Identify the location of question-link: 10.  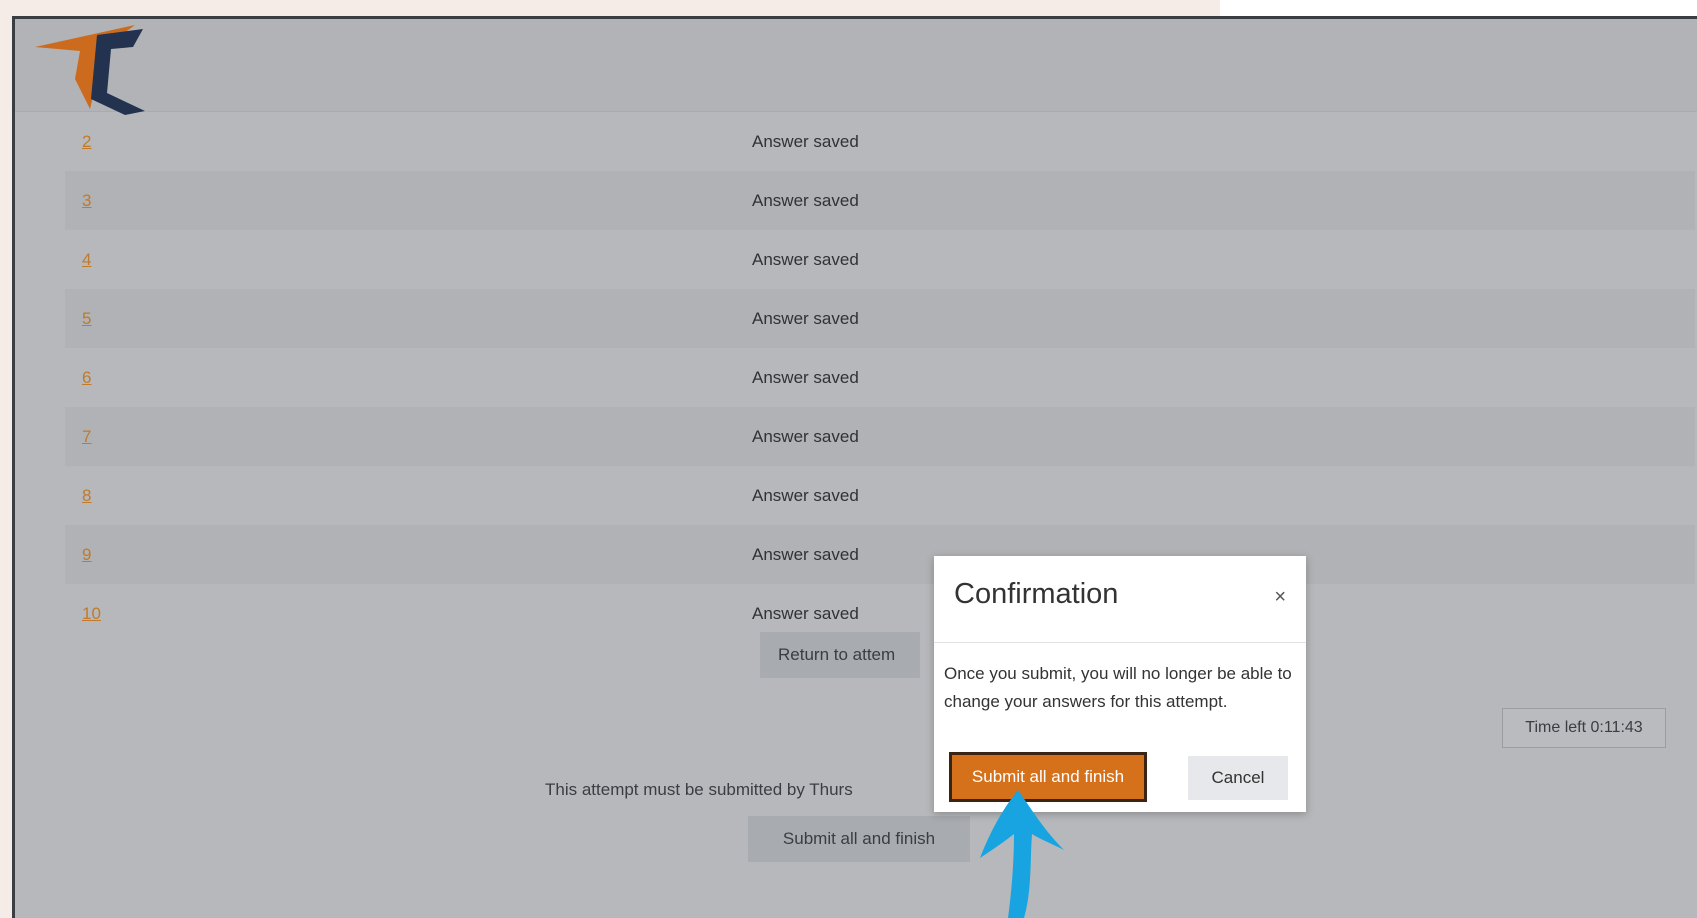
(91, 614).